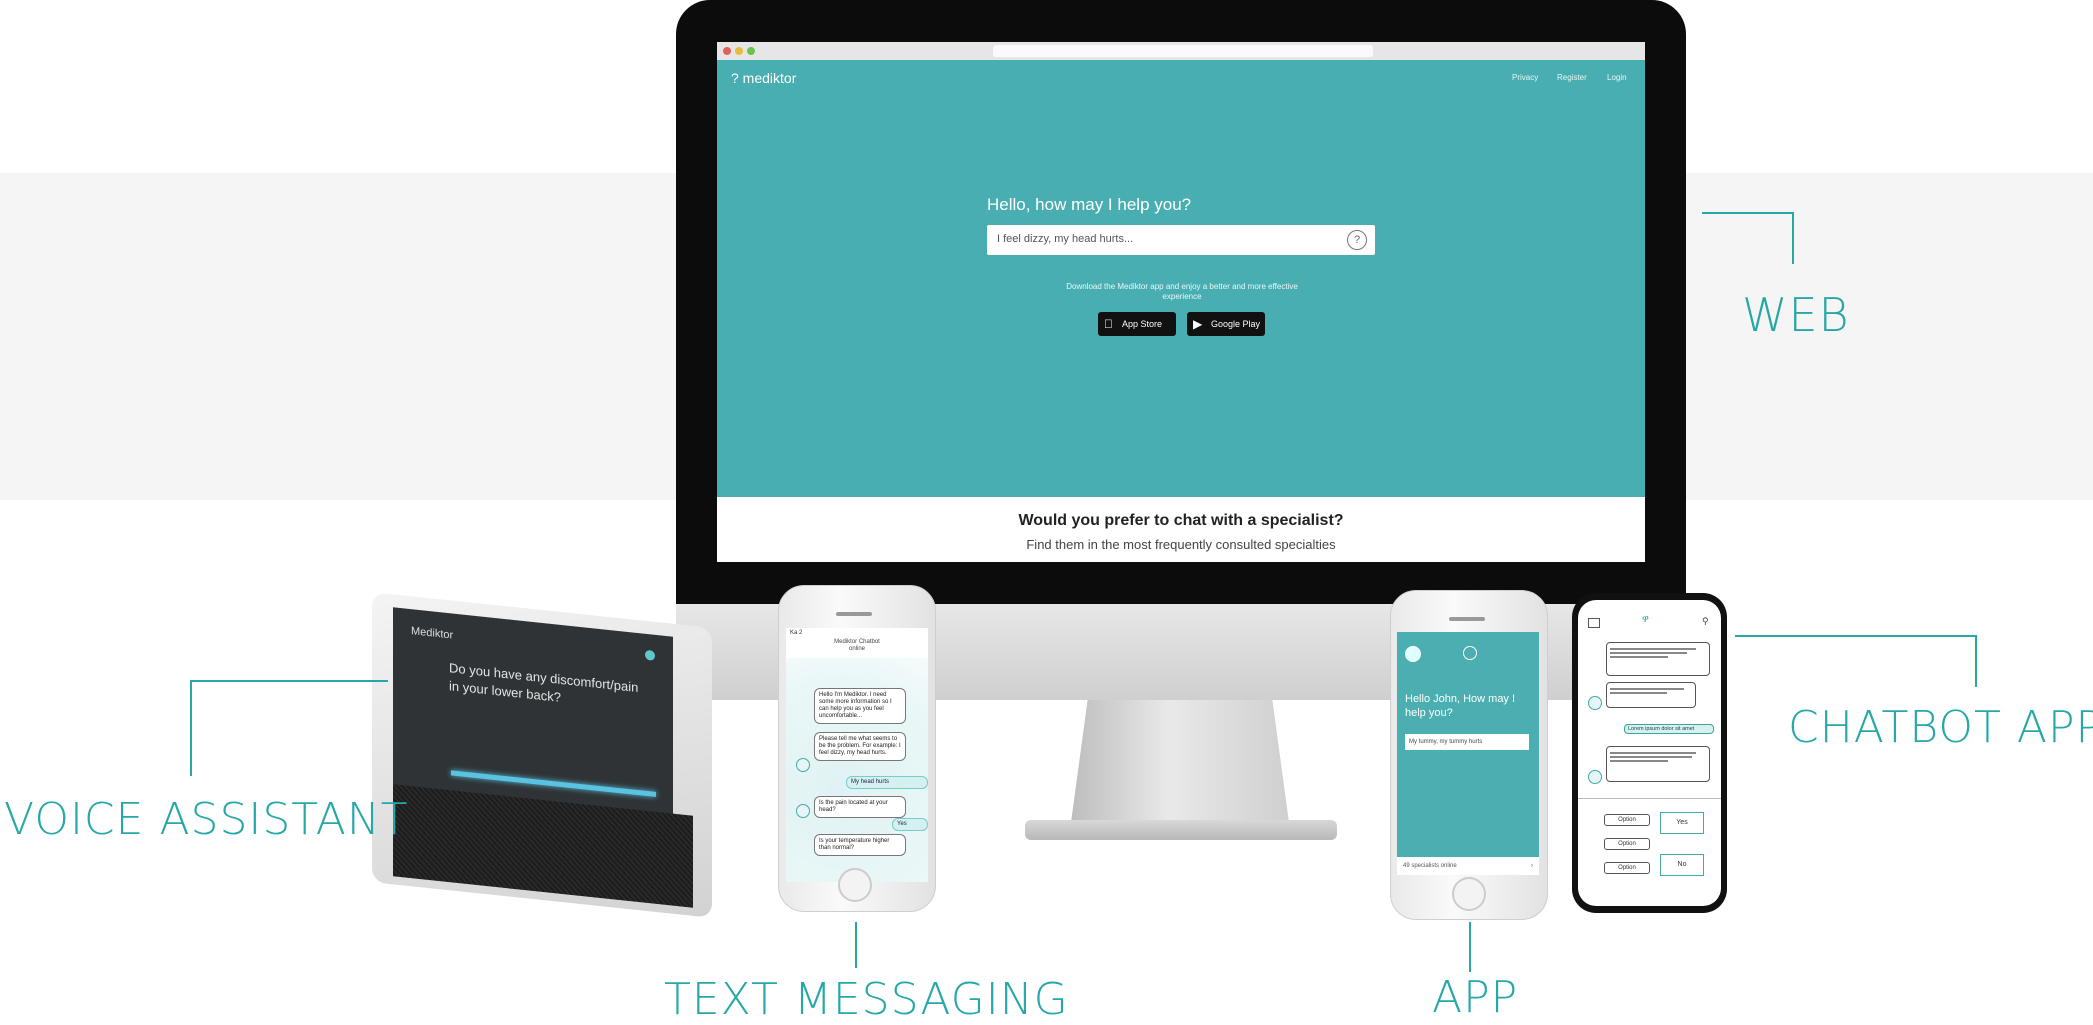 The height and width of the screenshot is (1025, 2093). I want to click on voice-assistant-connector, so click(289, 728).